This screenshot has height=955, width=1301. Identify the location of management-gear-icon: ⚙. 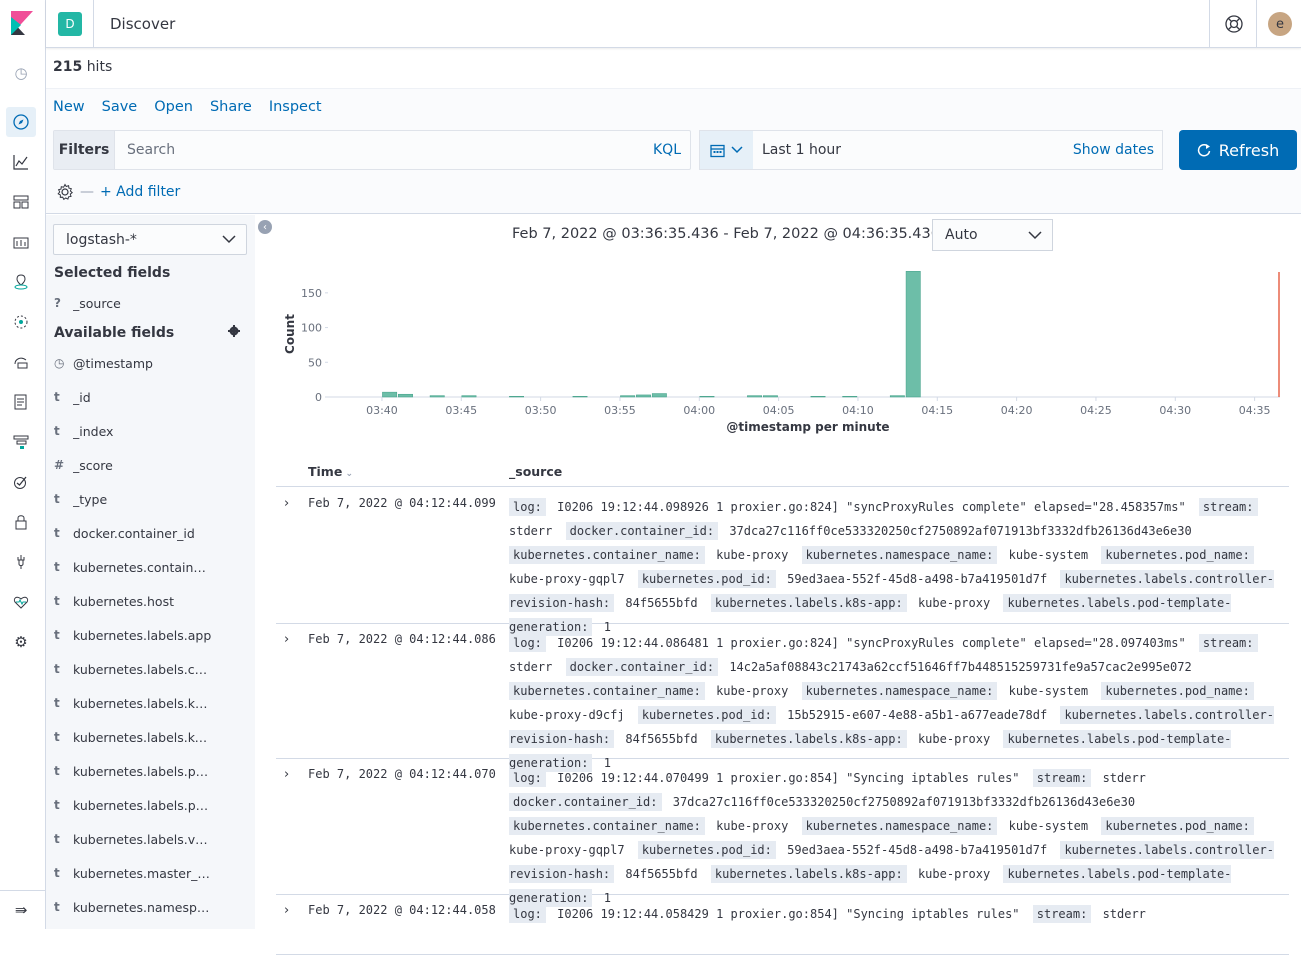
(21, 642).